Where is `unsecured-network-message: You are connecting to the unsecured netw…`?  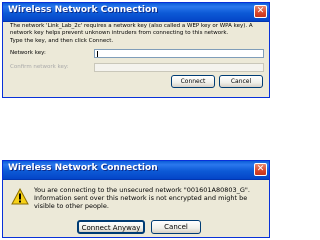
unsecured-network-message: You are connecting to the unsecured netw… is located at coordinates (142, 198).